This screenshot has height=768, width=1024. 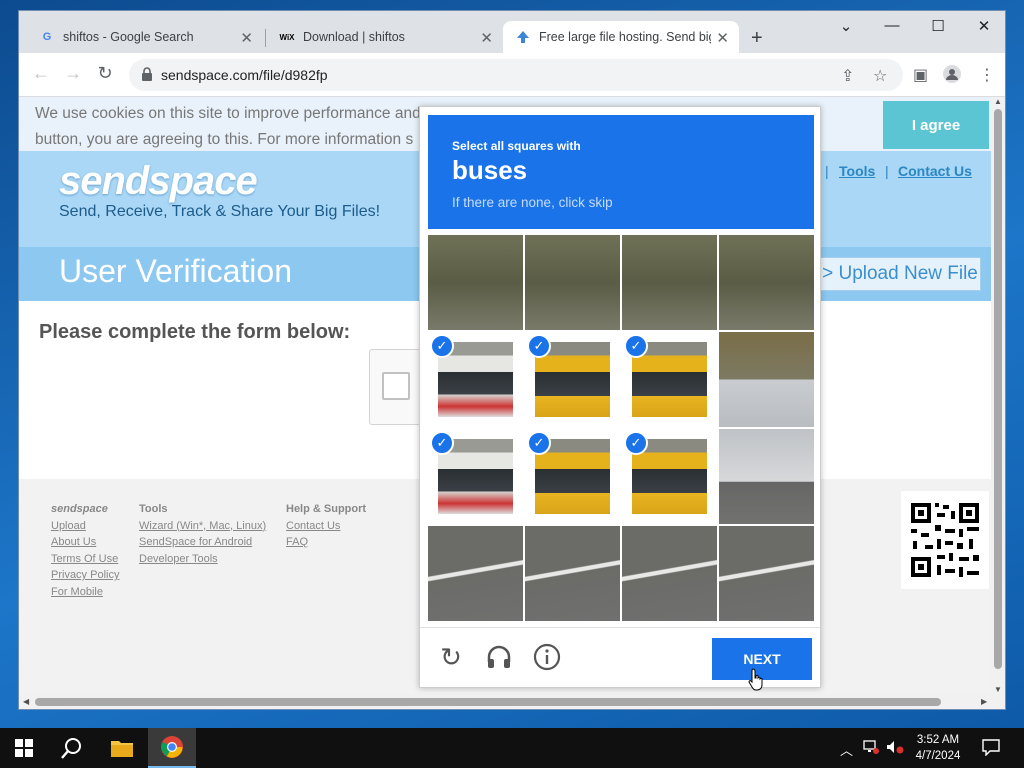 I want to click on nav-contact-link: Contact Us, so click(x=935, y=171).